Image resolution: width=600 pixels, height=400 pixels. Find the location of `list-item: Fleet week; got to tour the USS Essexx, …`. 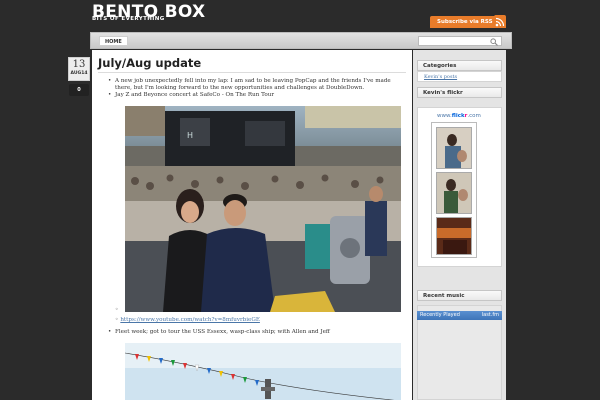

list-item: Fleet week; got to tour the USS Essexx, … is located at coordinates (252, 332).